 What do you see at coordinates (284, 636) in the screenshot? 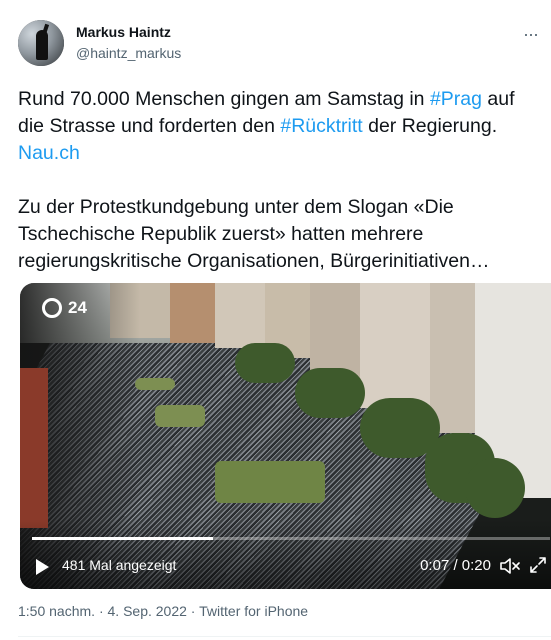
I see `divider` at bounding box center [284, 636].